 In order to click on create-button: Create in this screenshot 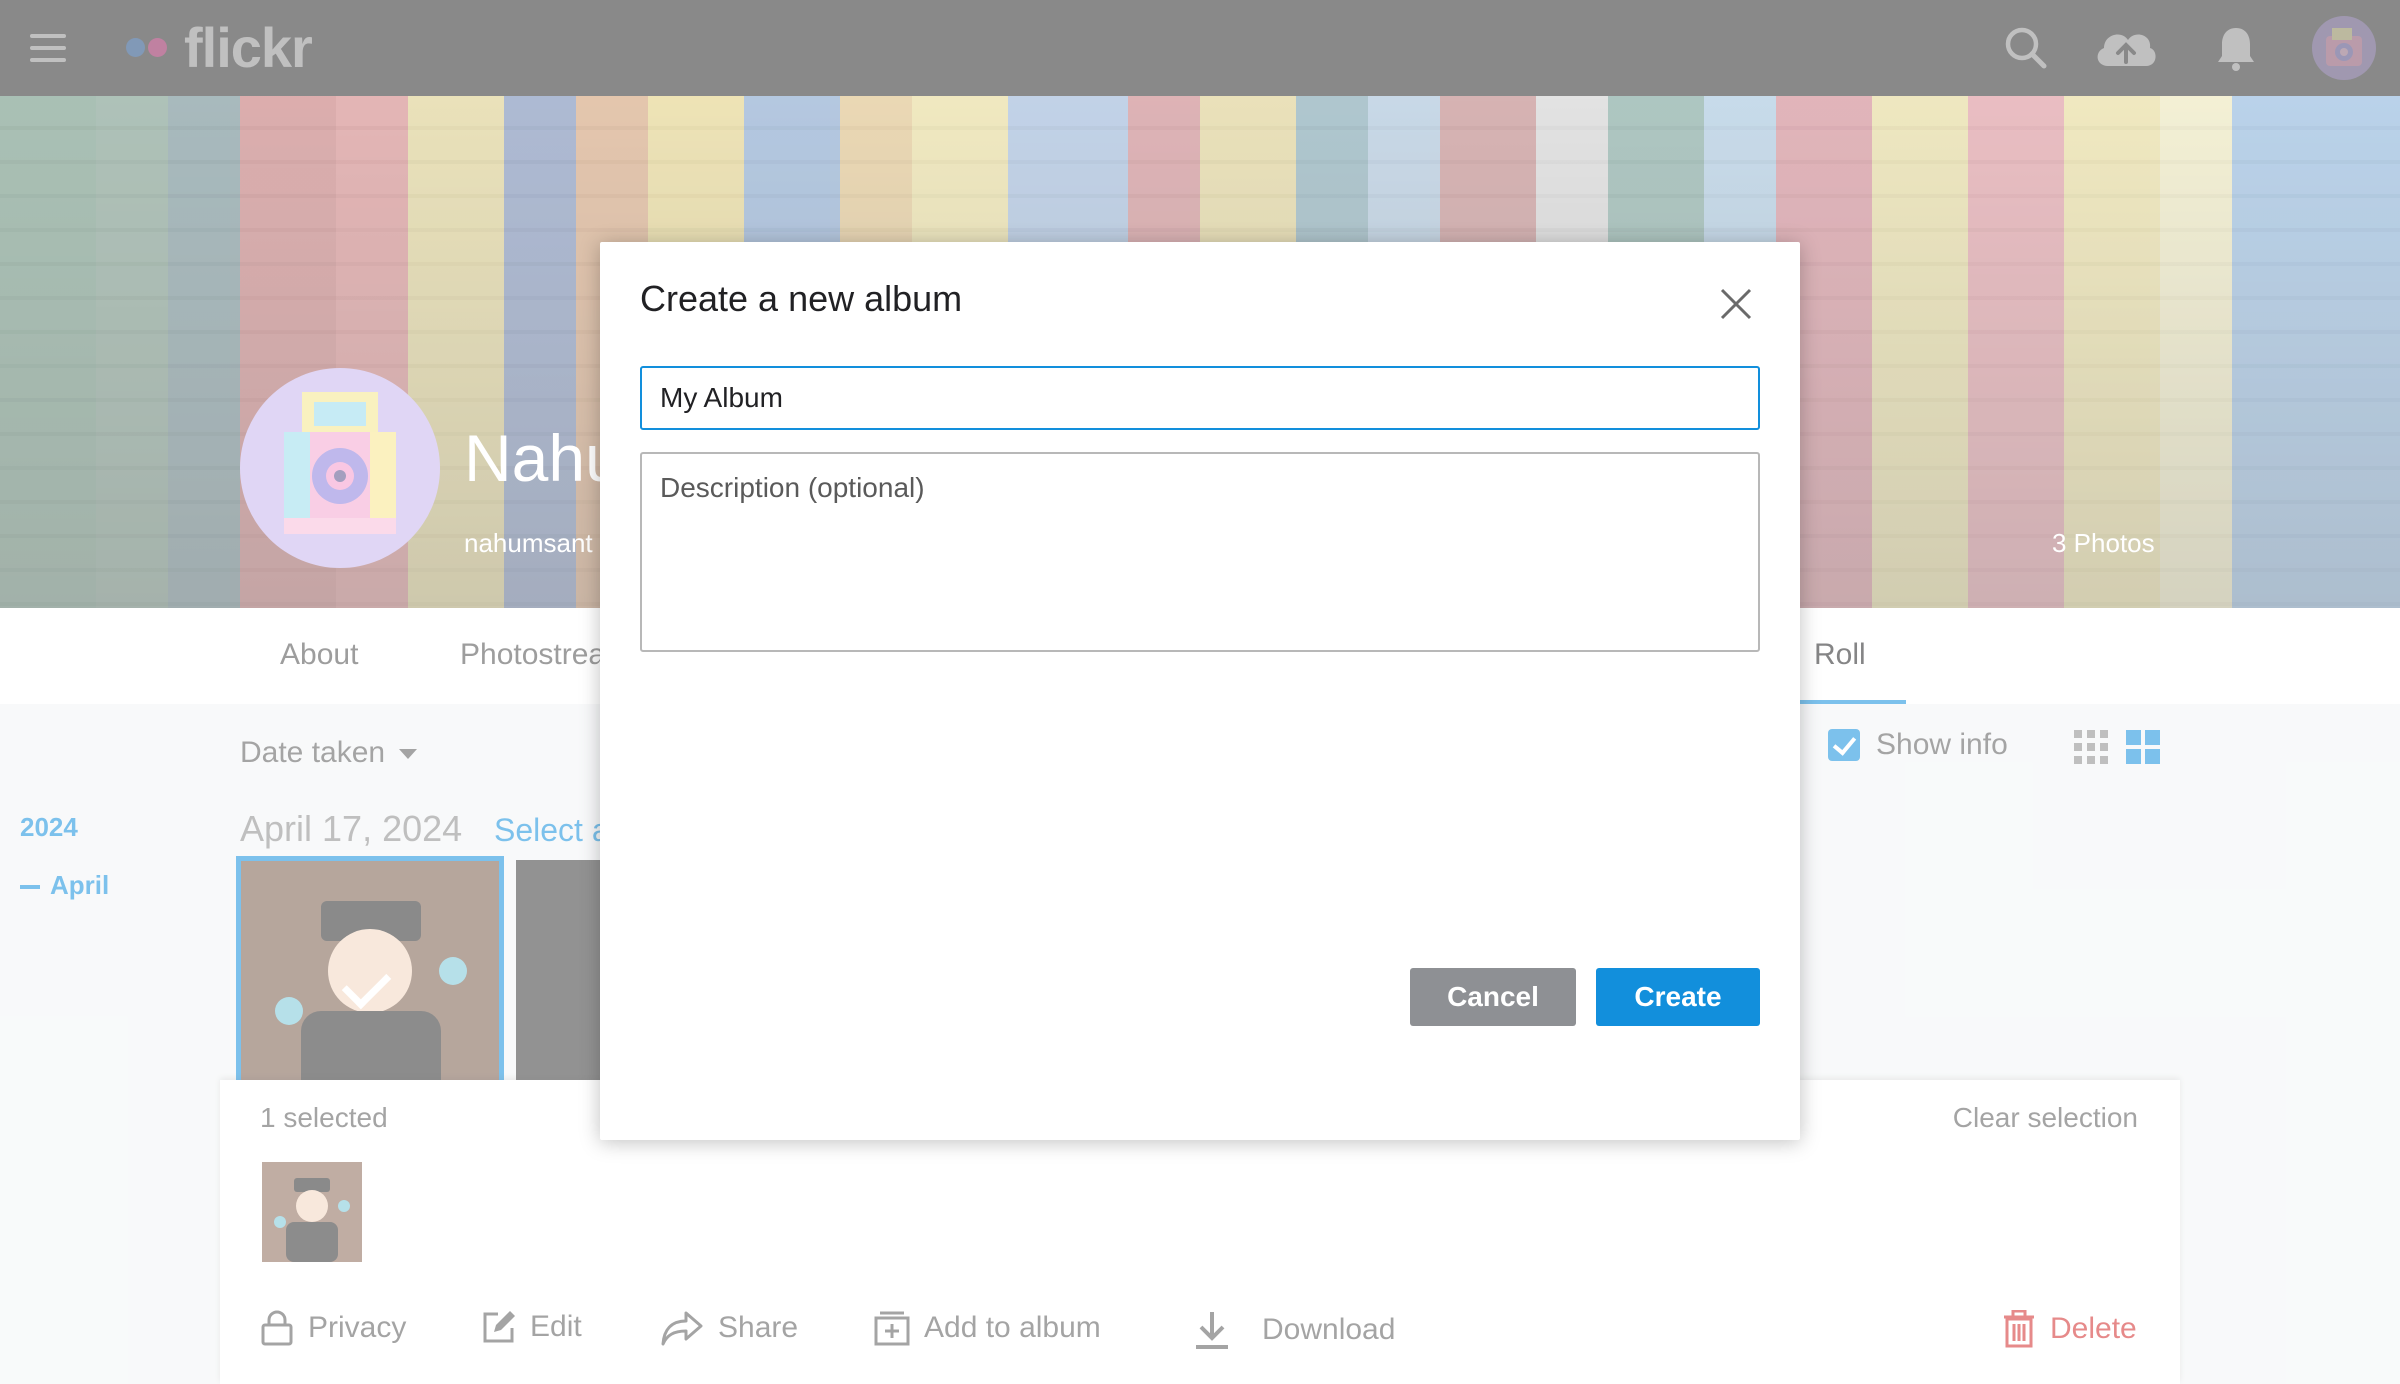, I will do `click(1678, 997)`.